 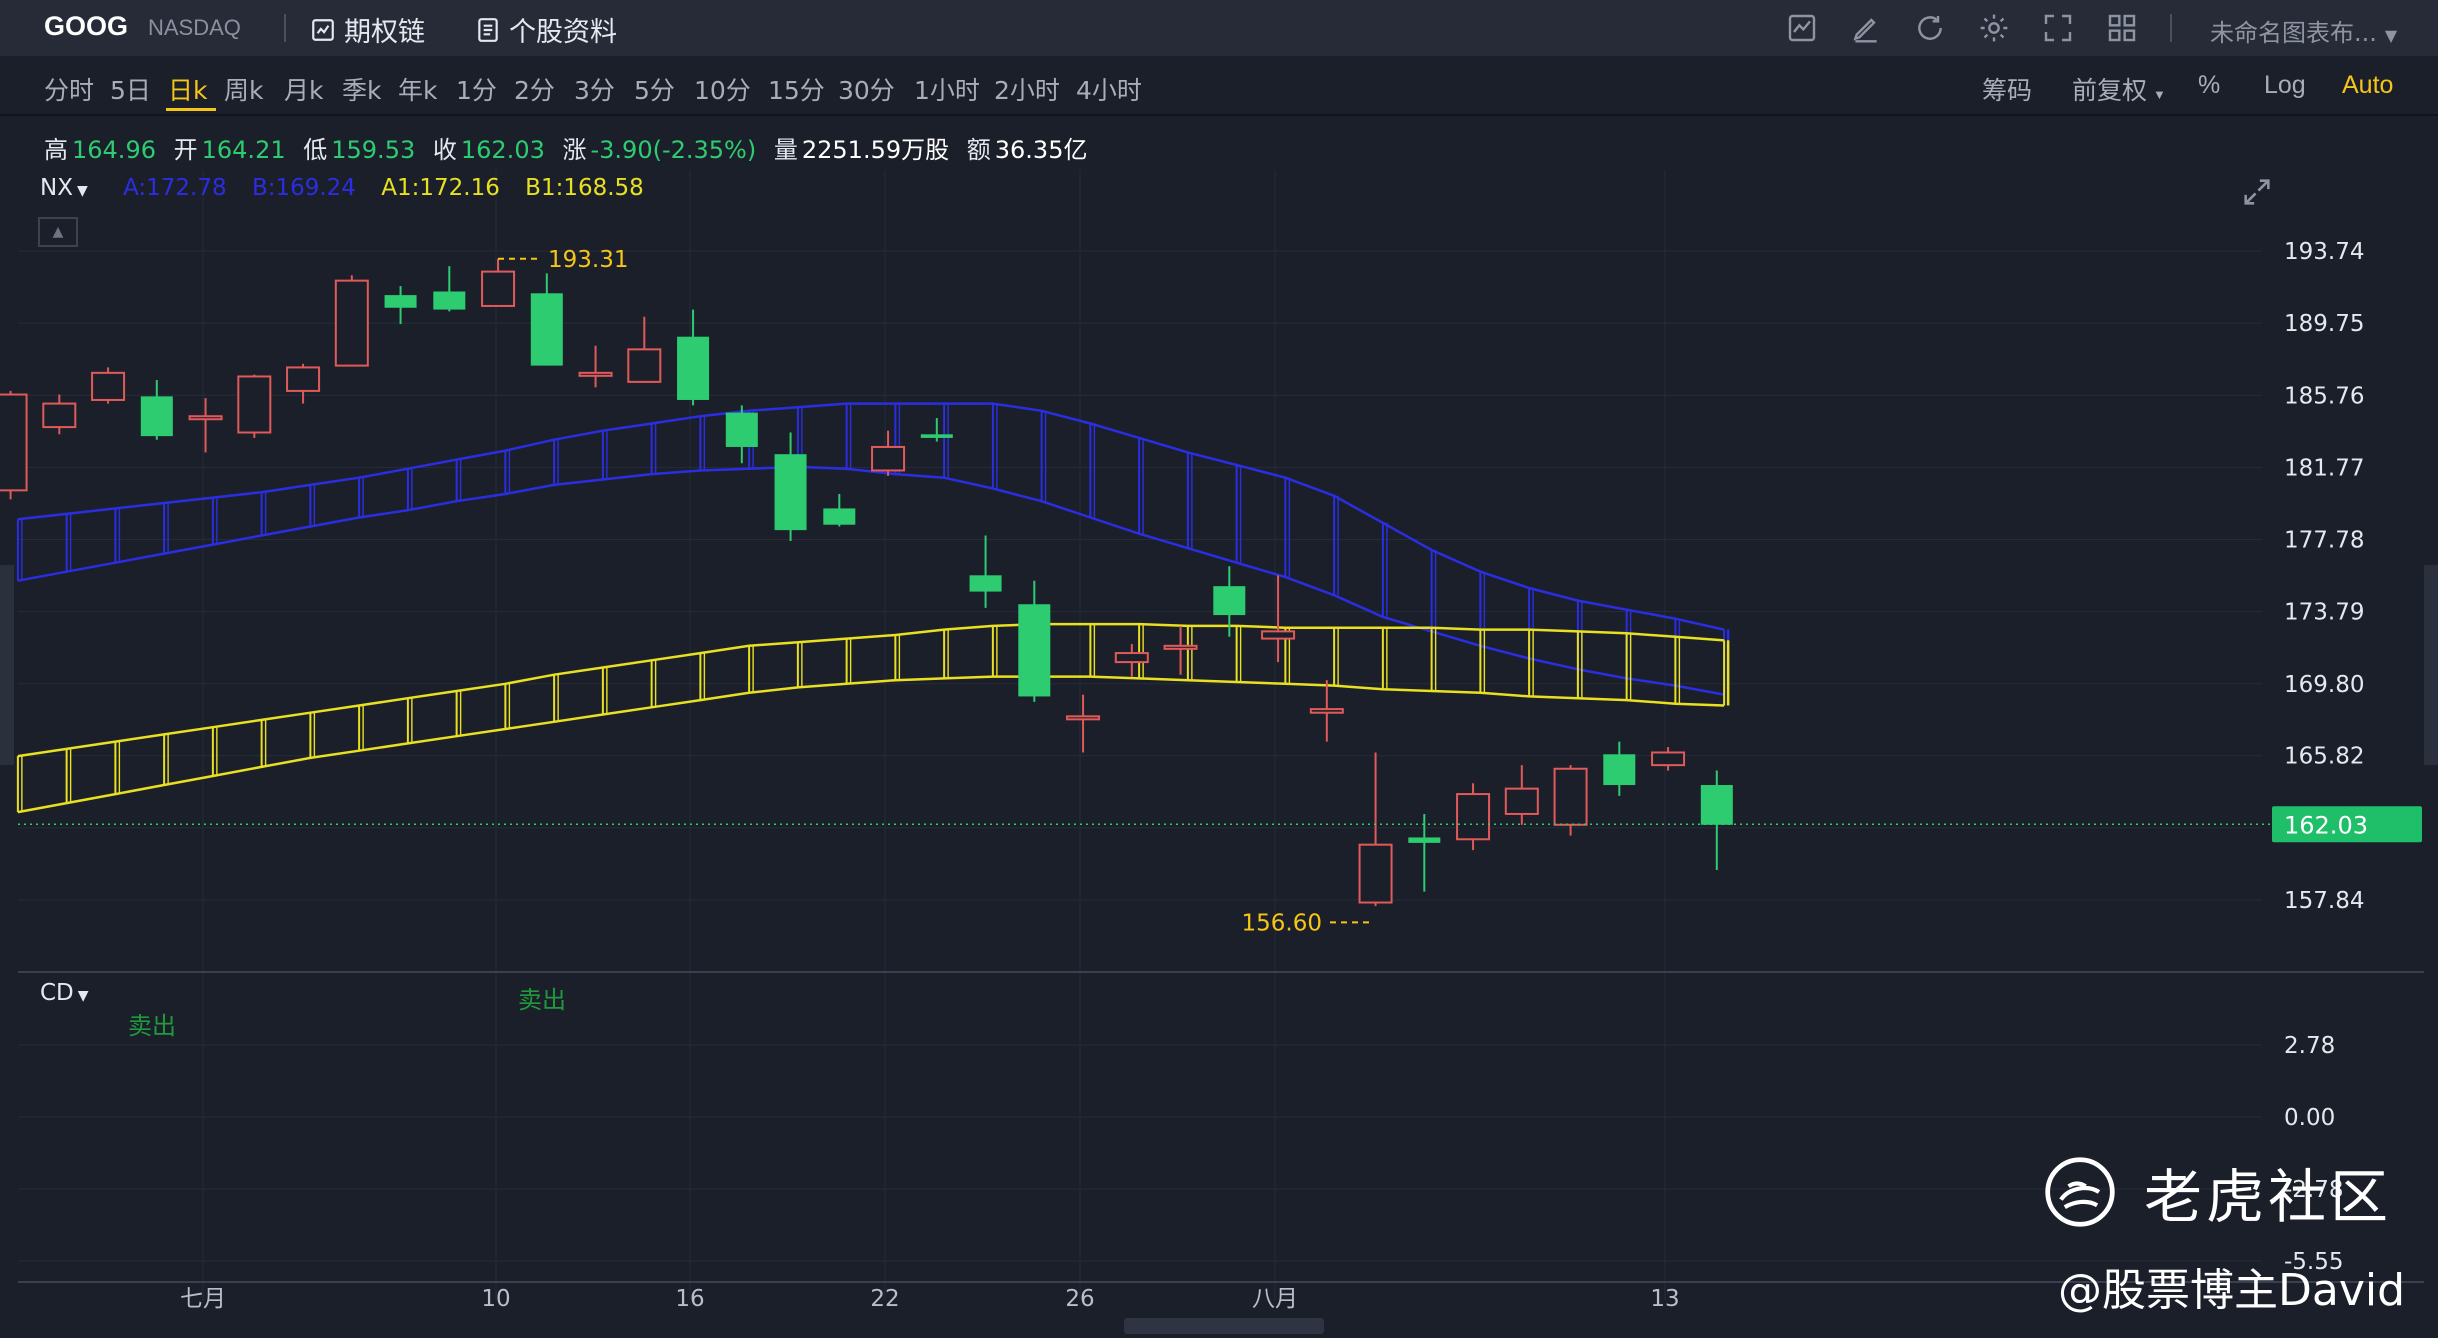 What do you see at coordinates (2309, 1046) in the screenshot?
I see `cd-axis-label: 2.78` at bounding box center [2309, 1046].